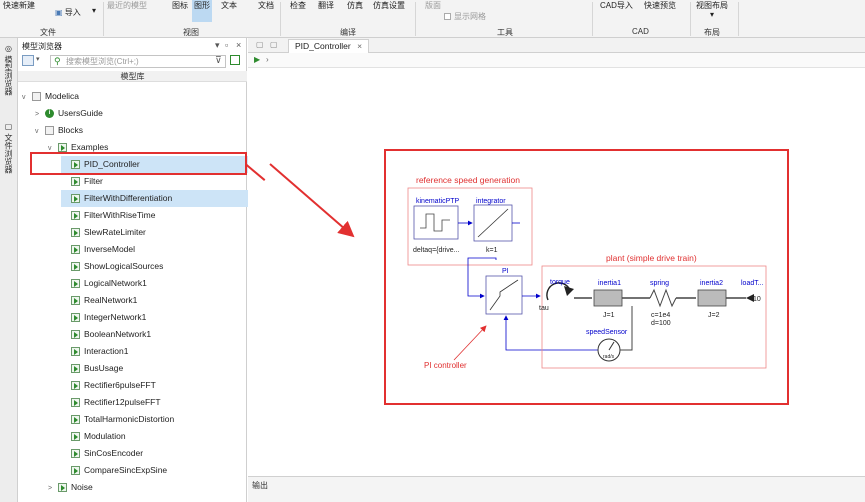 This screenshot has height=502, width=865. Describe the element at coordinates (143, 113) in the screenshot. I see `tree-item: > i UsersGuide` at that location.